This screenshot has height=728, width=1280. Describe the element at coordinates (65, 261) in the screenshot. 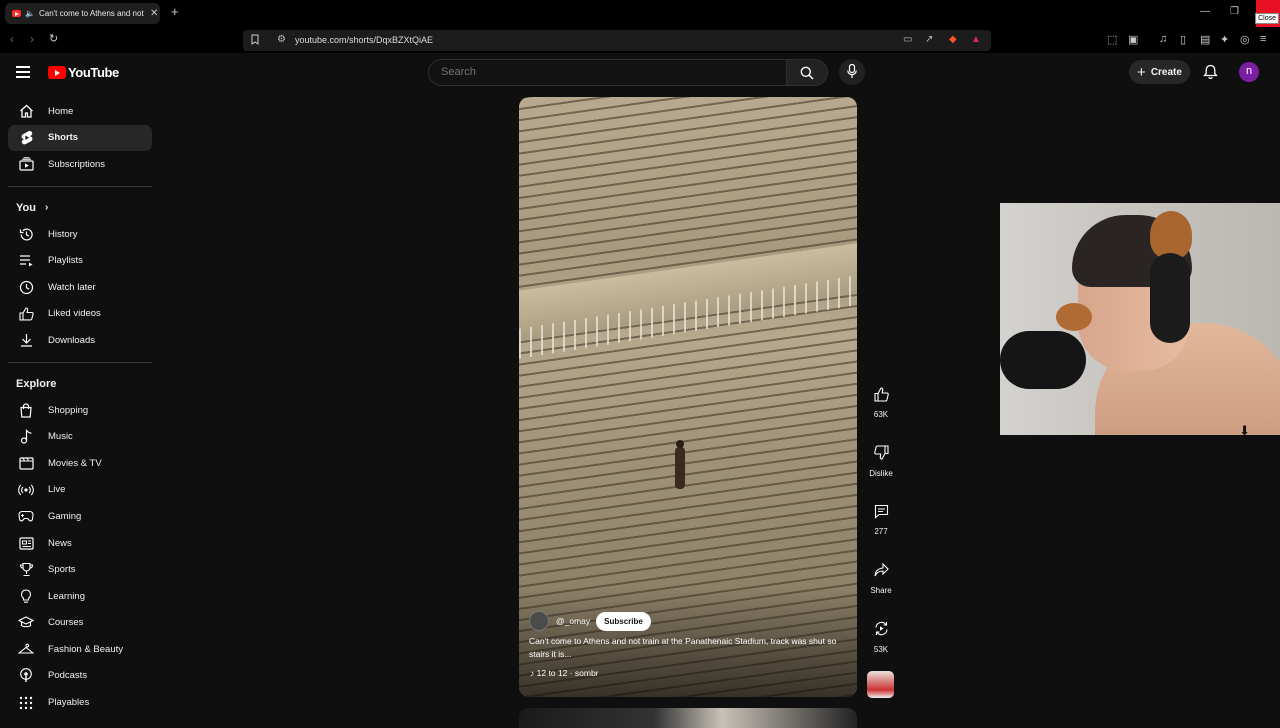

I see `sidebar-item-label: Playlists` at that location.